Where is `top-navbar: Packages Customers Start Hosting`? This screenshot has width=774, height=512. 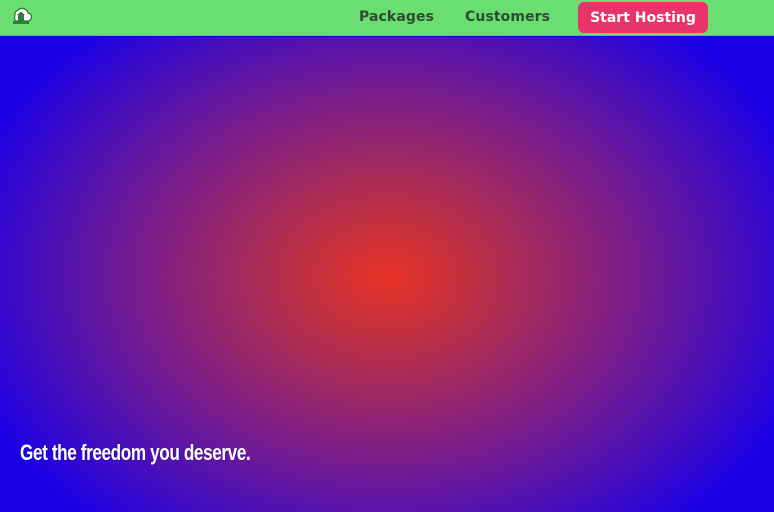 top-navbar: Packages Customers Start Hosting is located at coordinates (387, 18).